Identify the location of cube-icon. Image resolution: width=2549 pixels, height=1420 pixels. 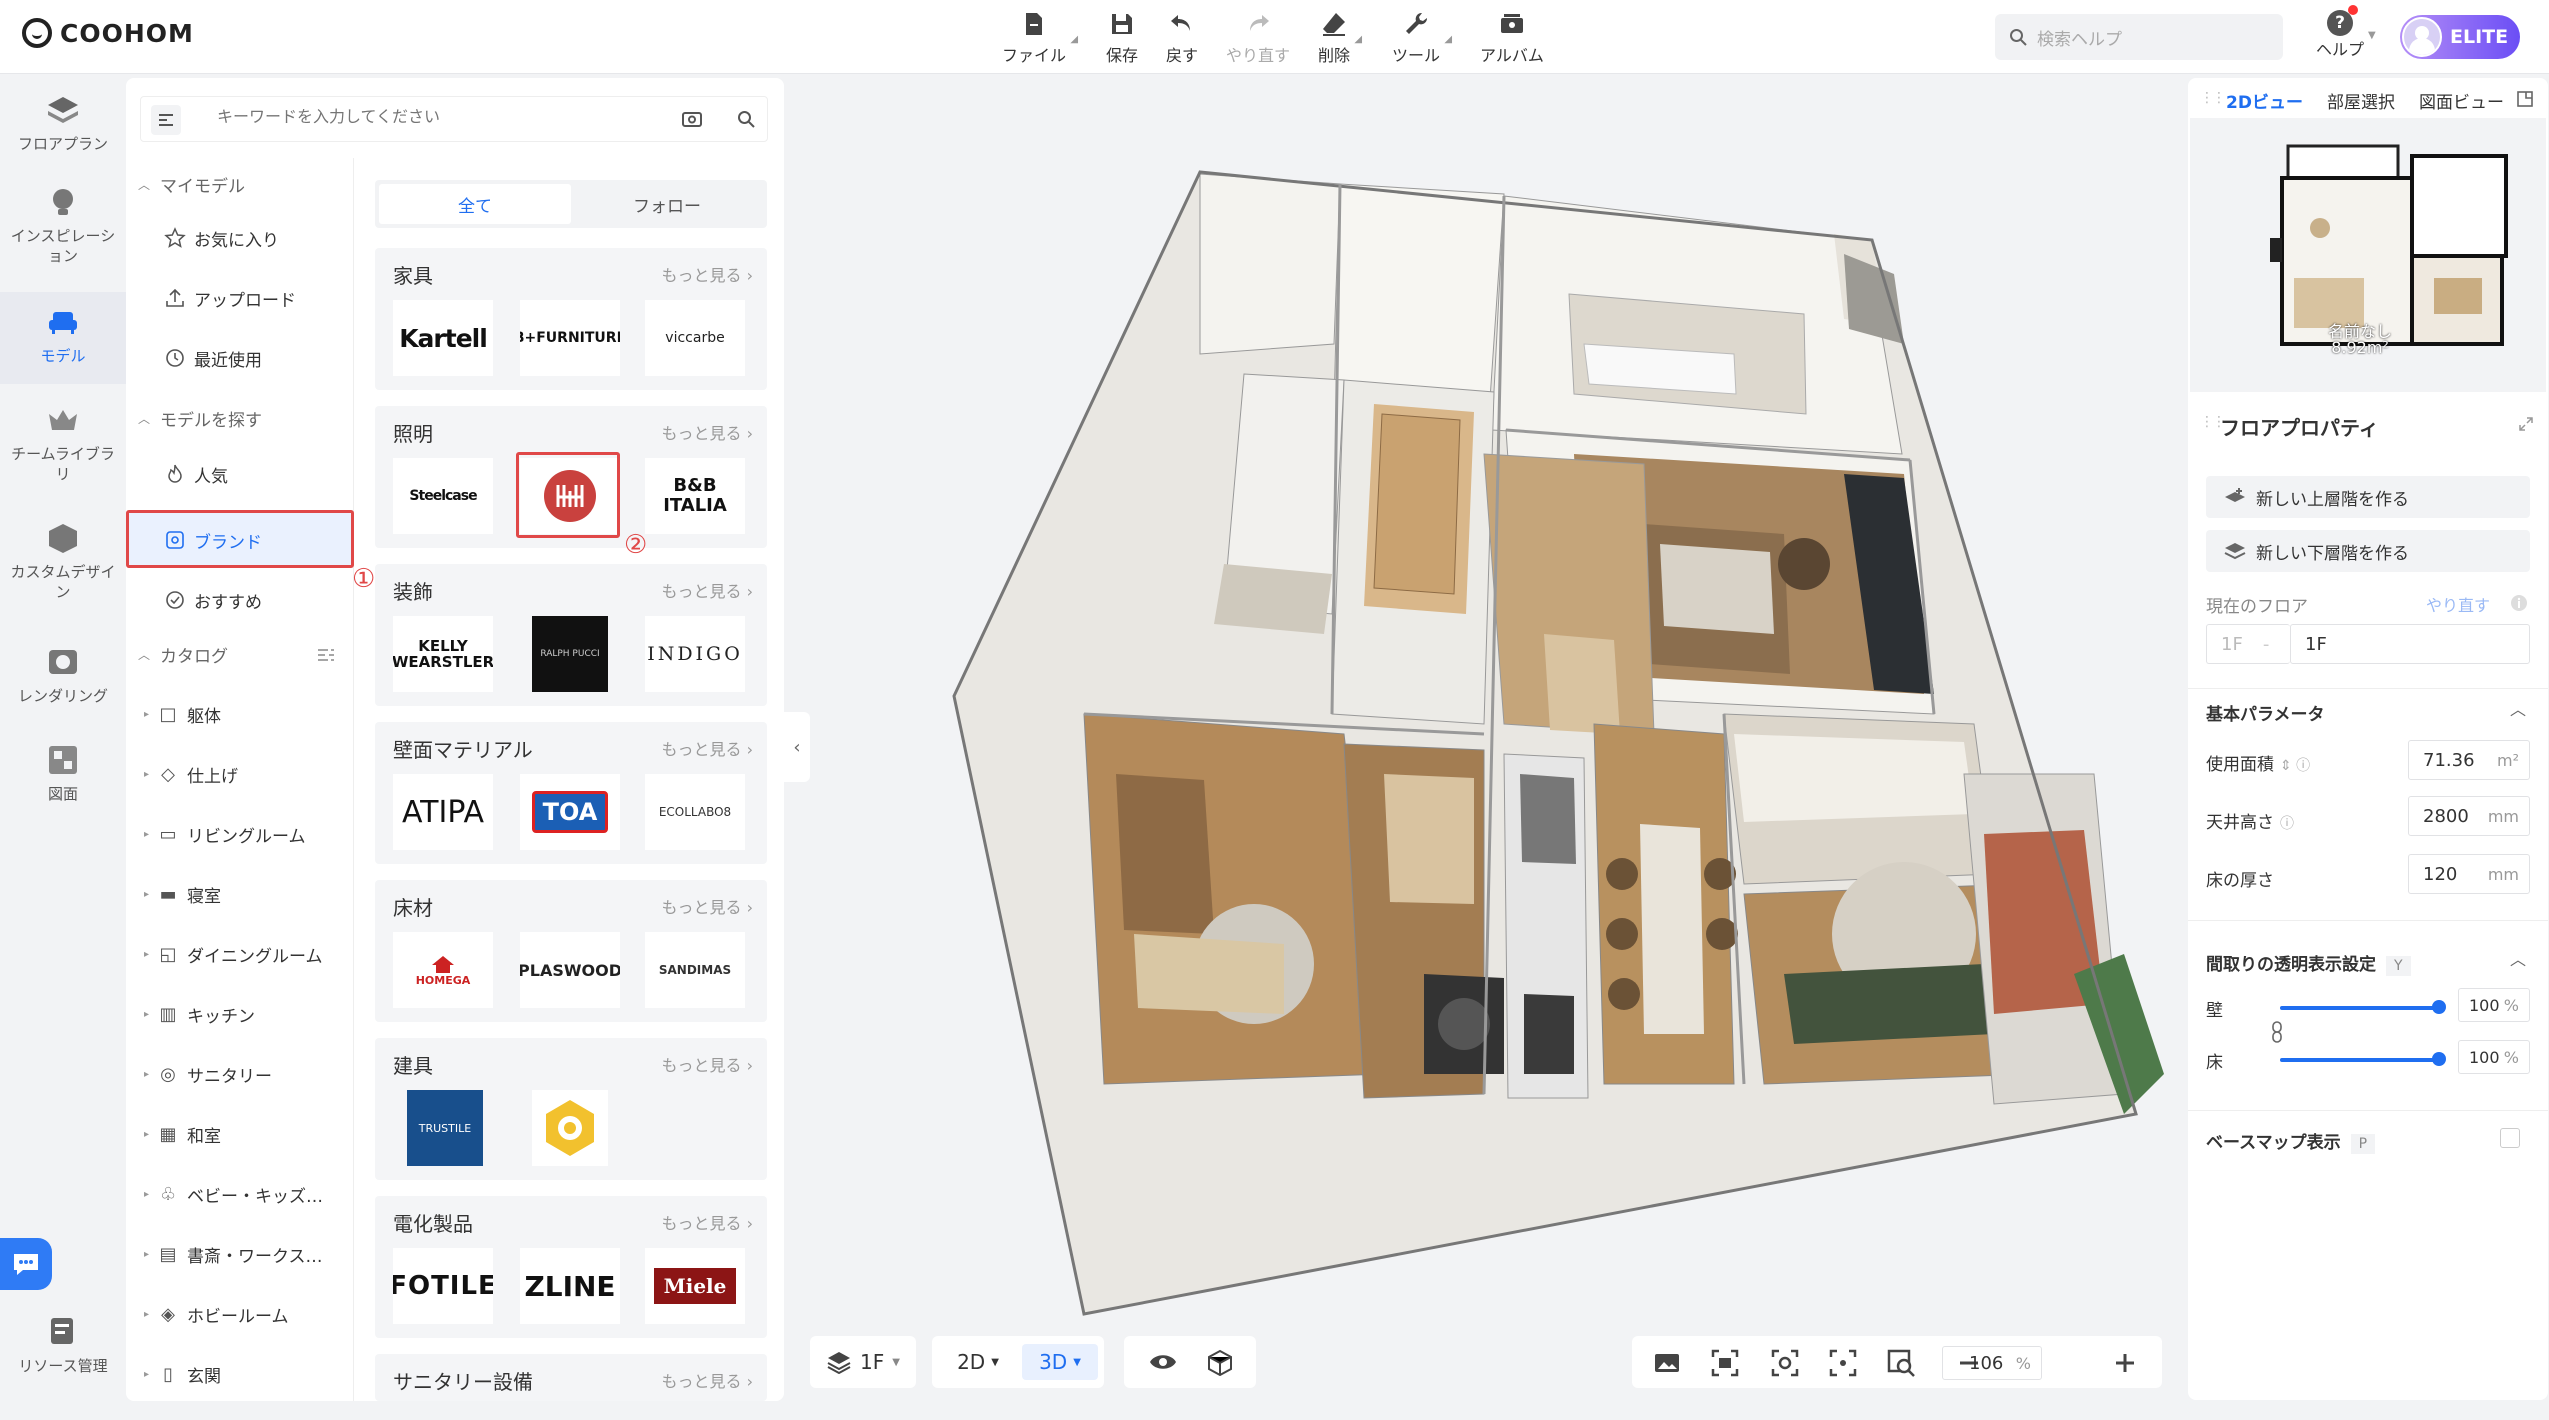
(1220, 1362).